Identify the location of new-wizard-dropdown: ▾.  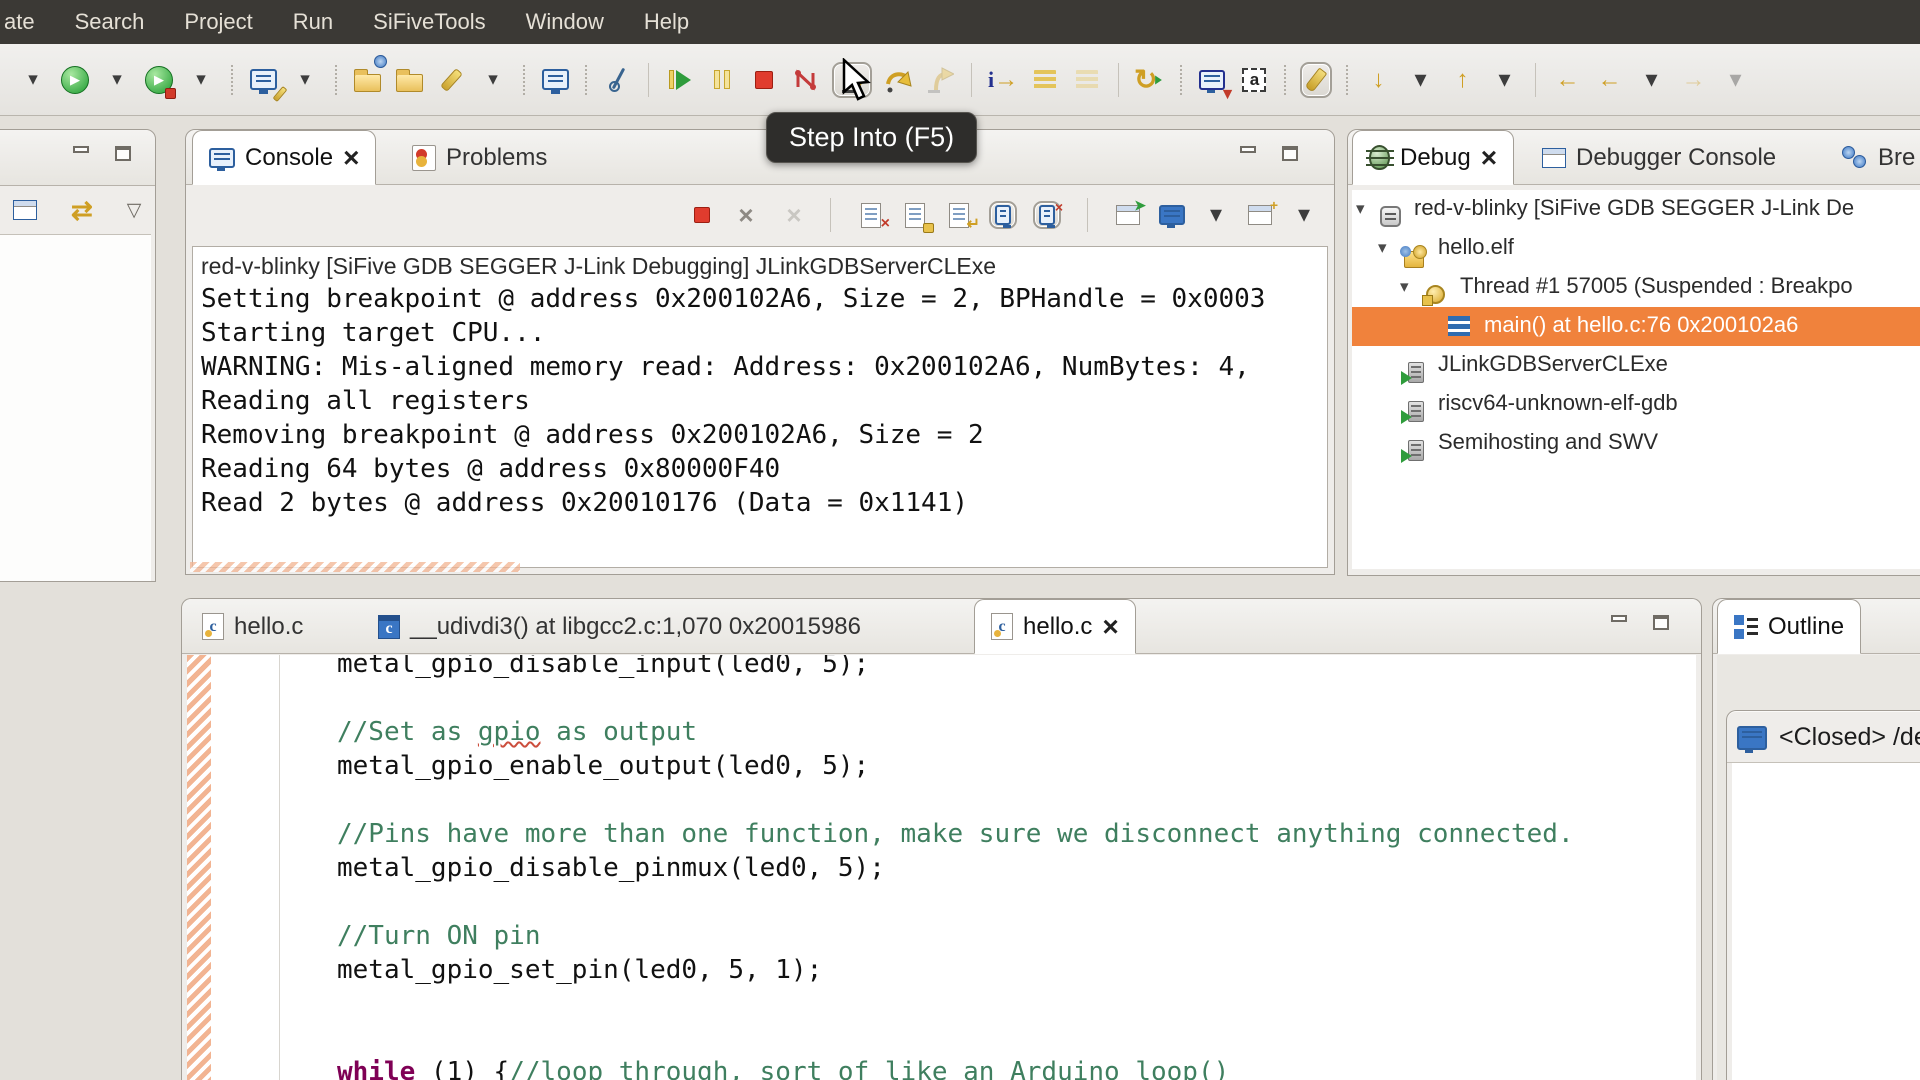
(305, 80).